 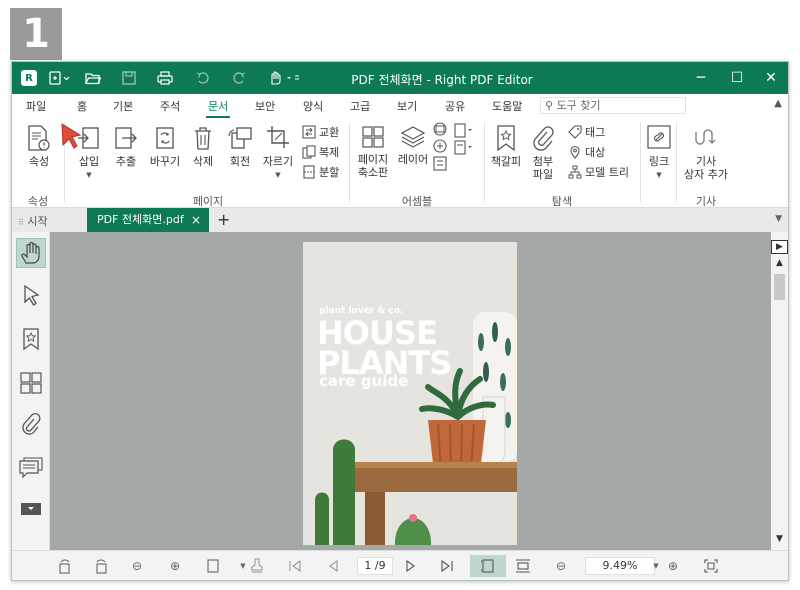 I want to click on tab-start: ⠿ 시작, so click(x=33, y=221).